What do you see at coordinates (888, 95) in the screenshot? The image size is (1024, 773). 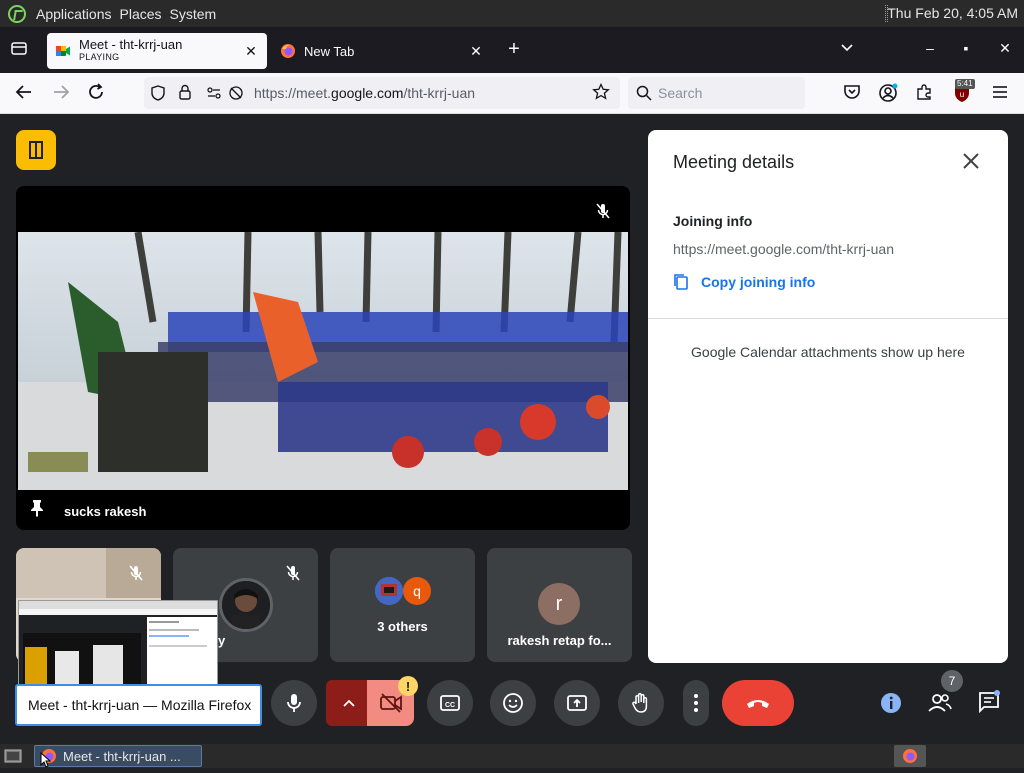 I see `account-icon` at bounding box center [888, 95].